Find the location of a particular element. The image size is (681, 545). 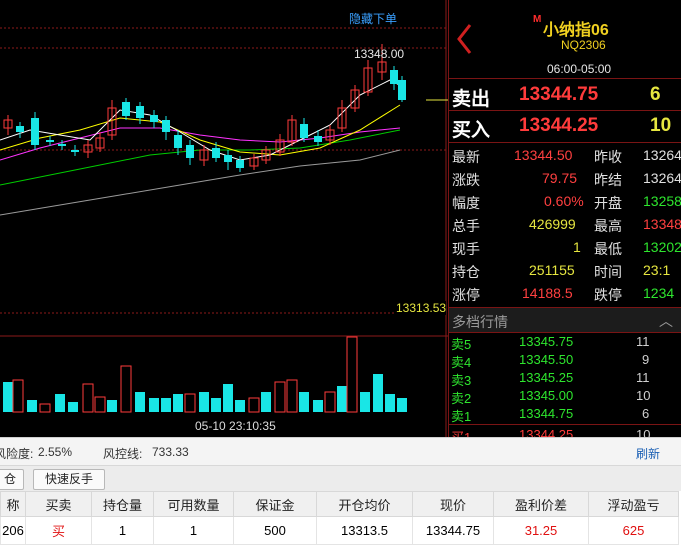

buy-row: 买入 13344.25 10 is located at coordinates (565, 126).